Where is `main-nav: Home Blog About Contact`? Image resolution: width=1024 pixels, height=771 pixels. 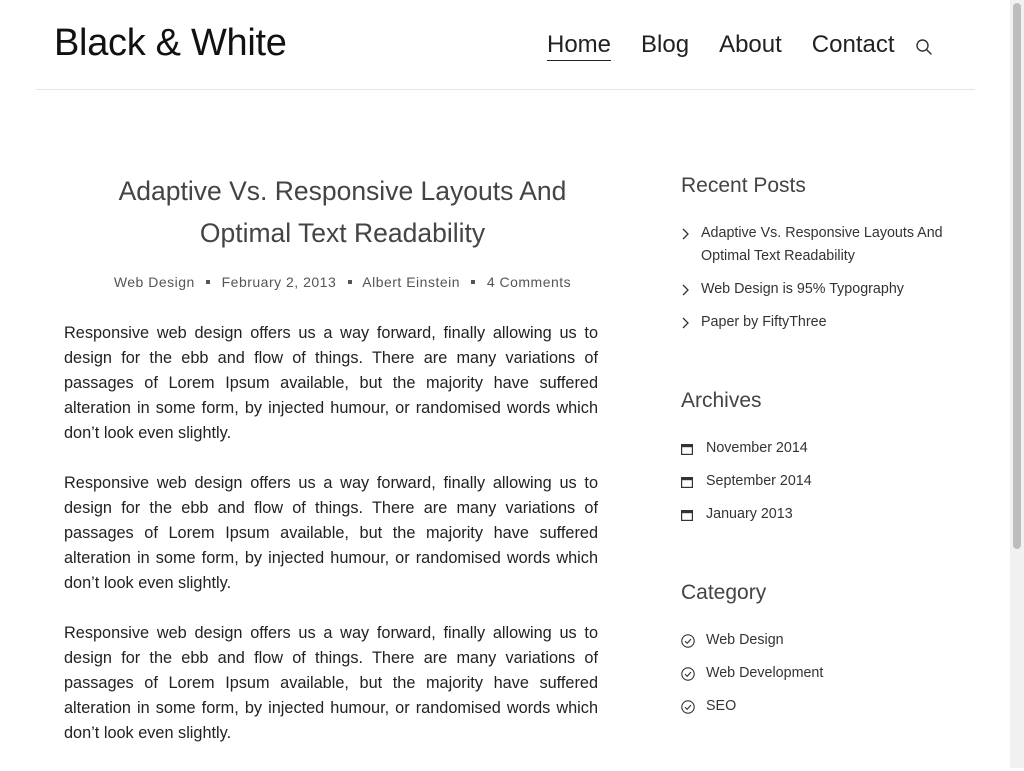 main-nav: Home Blog About Contact is located at coordinates (736, 47).